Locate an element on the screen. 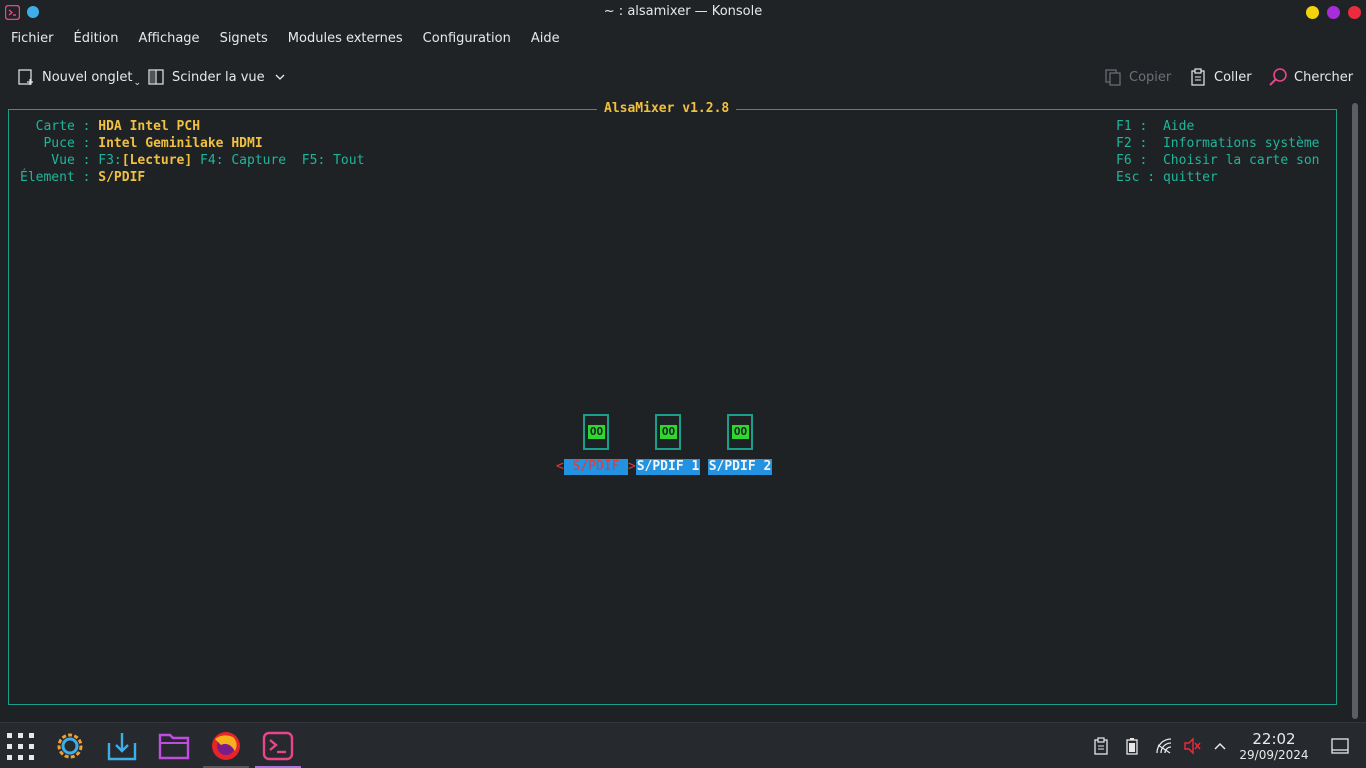 The width and height of the screenshot is (1366, 768). search-icon is located at coordinates (1278, 77).